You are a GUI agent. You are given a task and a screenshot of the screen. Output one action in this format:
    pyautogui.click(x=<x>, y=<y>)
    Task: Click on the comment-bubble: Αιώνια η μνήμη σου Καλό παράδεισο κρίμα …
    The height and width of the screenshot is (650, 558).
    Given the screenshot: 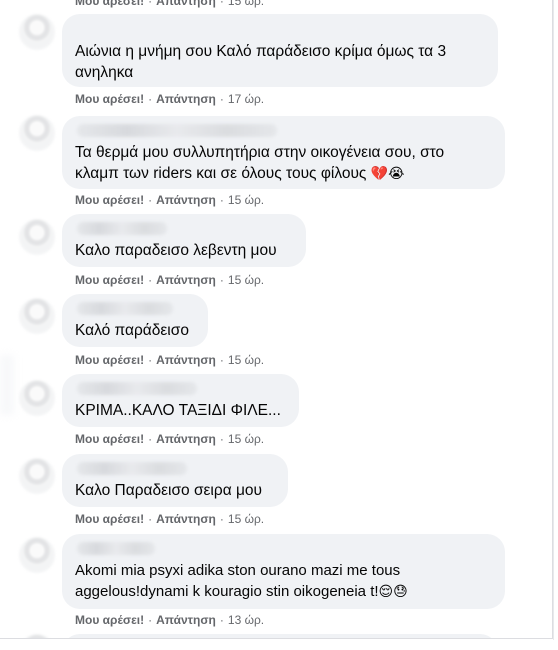 What is the action you would take?
    pyautogui.click(x=280, y=50)
    